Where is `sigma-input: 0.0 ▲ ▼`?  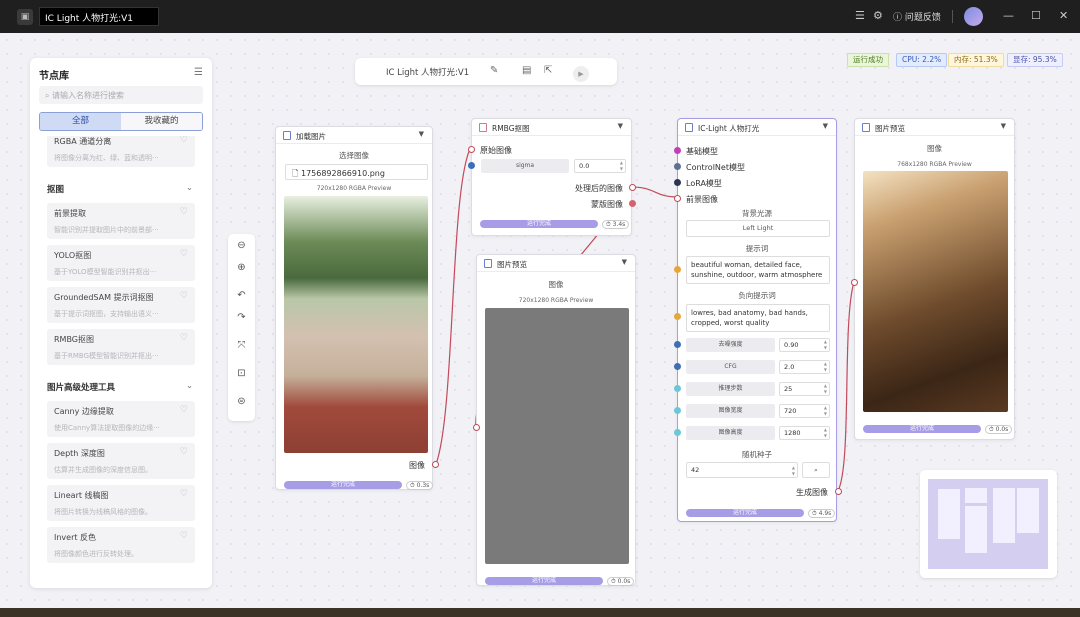
sigma-input: 0.0 ▲ ▼ is located at coordinates (600, 166).